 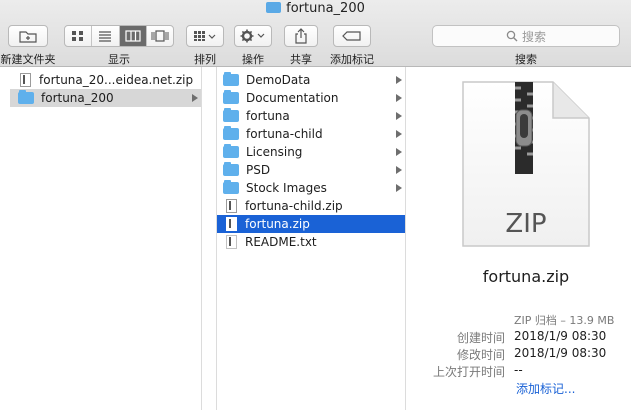 What do you see at coordinates (311, 170) in the screenshot?
I see `list-item: PSD` at bounding box center [311, 170].